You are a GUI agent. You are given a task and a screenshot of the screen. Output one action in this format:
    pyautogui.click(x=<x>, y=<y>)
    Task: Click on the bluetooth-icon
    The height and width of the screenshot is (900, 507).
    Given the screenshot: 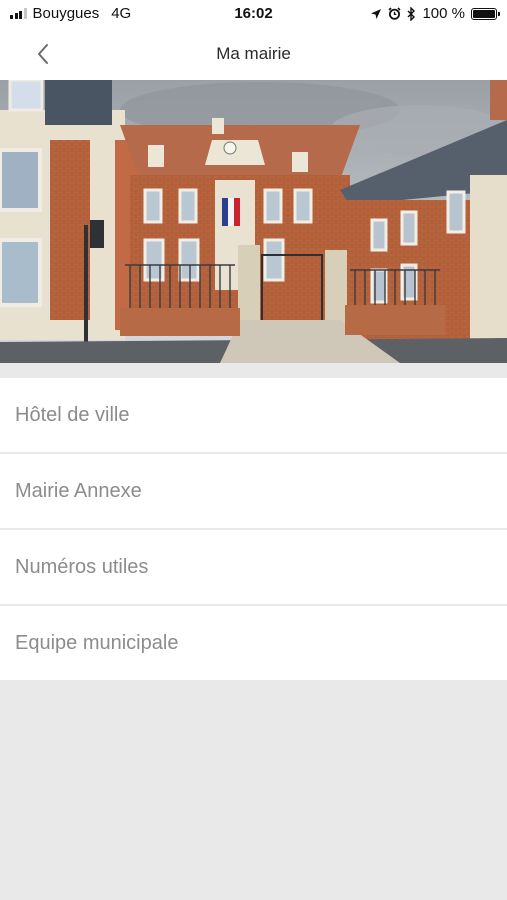 What is the action you would take?
    pyautogui.click(x=411, y=13)
    